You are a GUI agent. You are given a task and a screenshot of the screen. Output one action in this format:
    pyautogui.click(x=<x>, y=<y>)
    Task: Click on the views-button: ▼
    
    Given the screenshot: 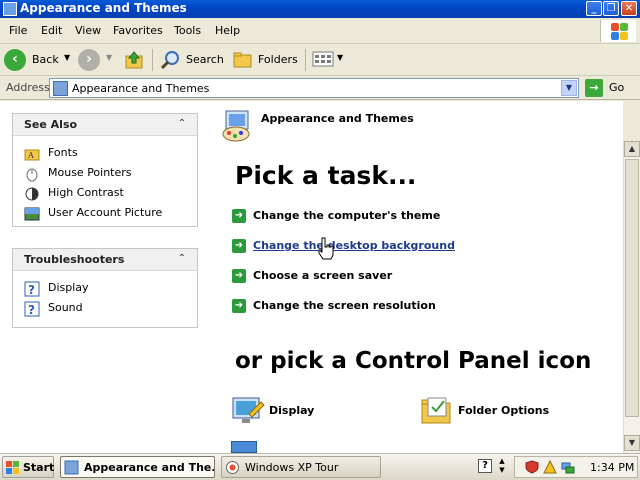 What is the action you would take?
    pyautogui.click(x=329, y=60)
    